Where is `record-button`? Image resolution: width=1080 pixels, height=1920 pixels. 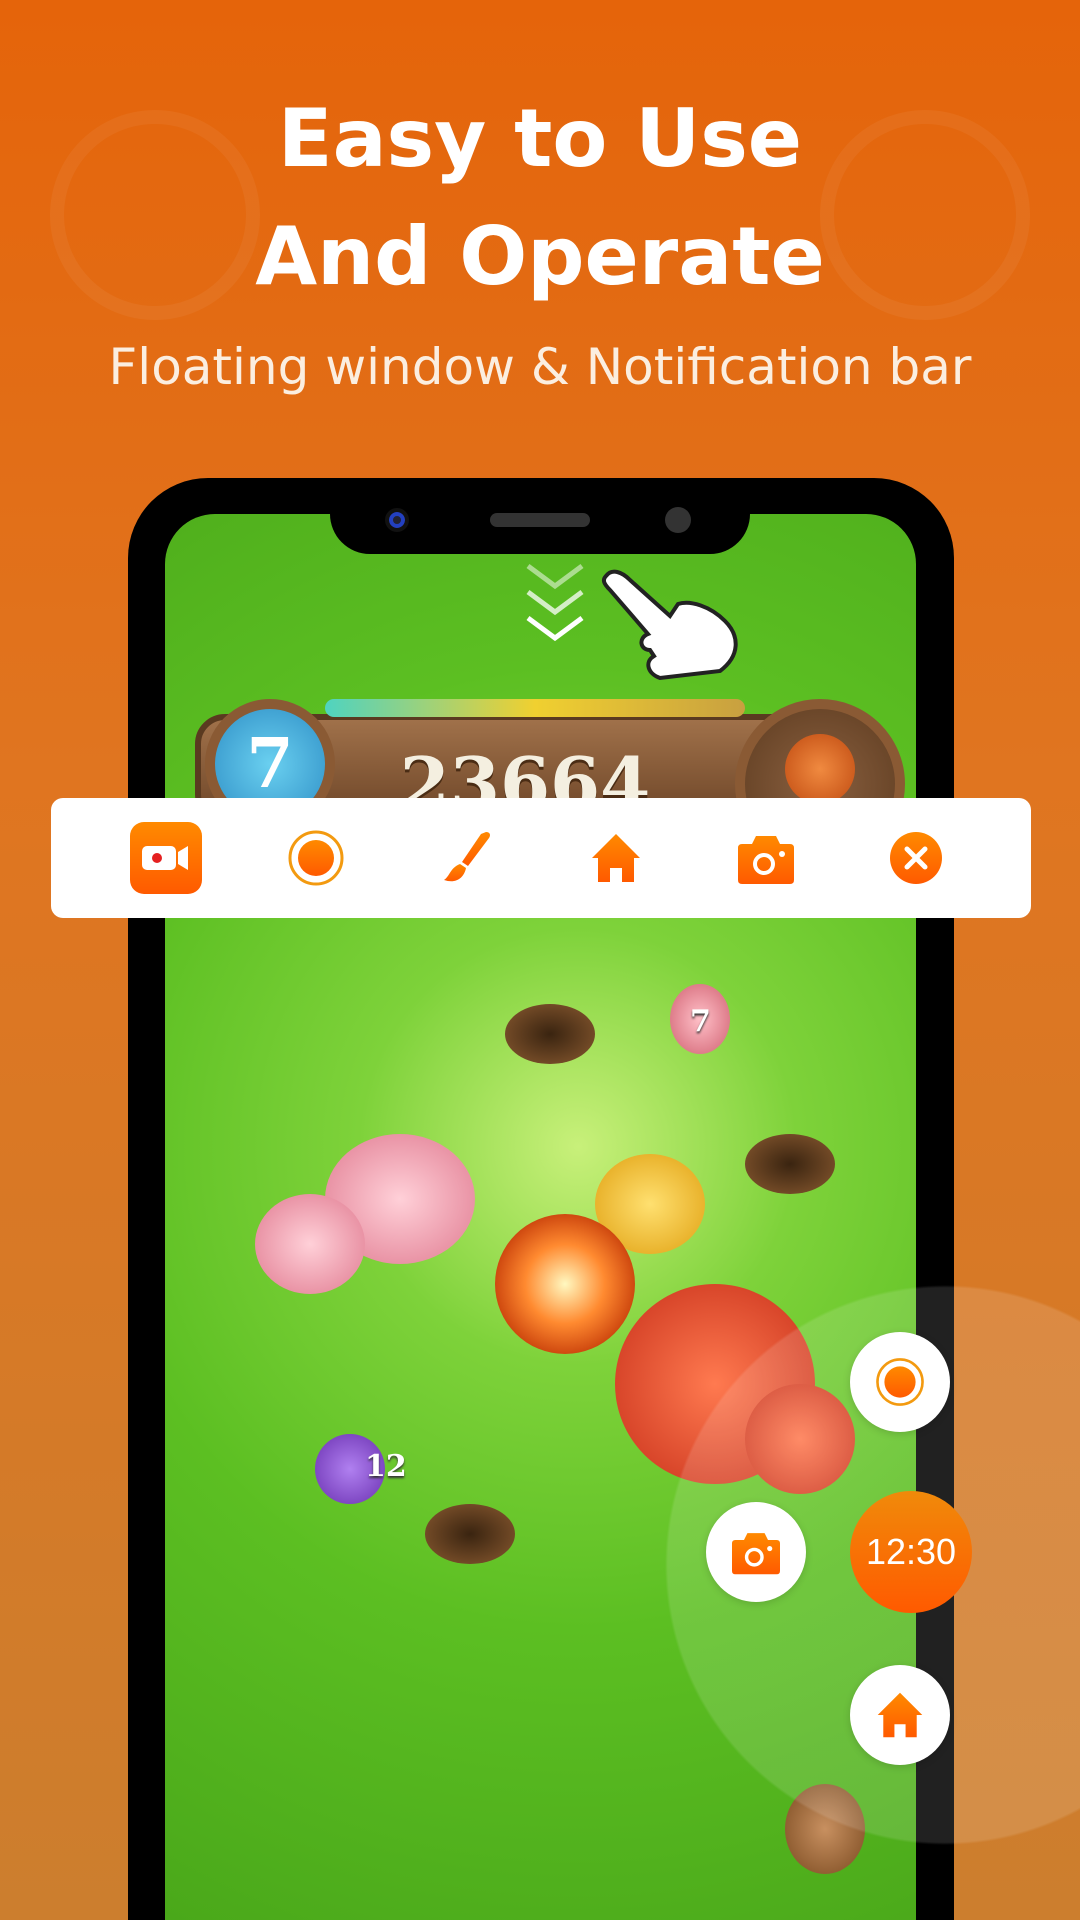
record-button is located at coordinates (316, 858).